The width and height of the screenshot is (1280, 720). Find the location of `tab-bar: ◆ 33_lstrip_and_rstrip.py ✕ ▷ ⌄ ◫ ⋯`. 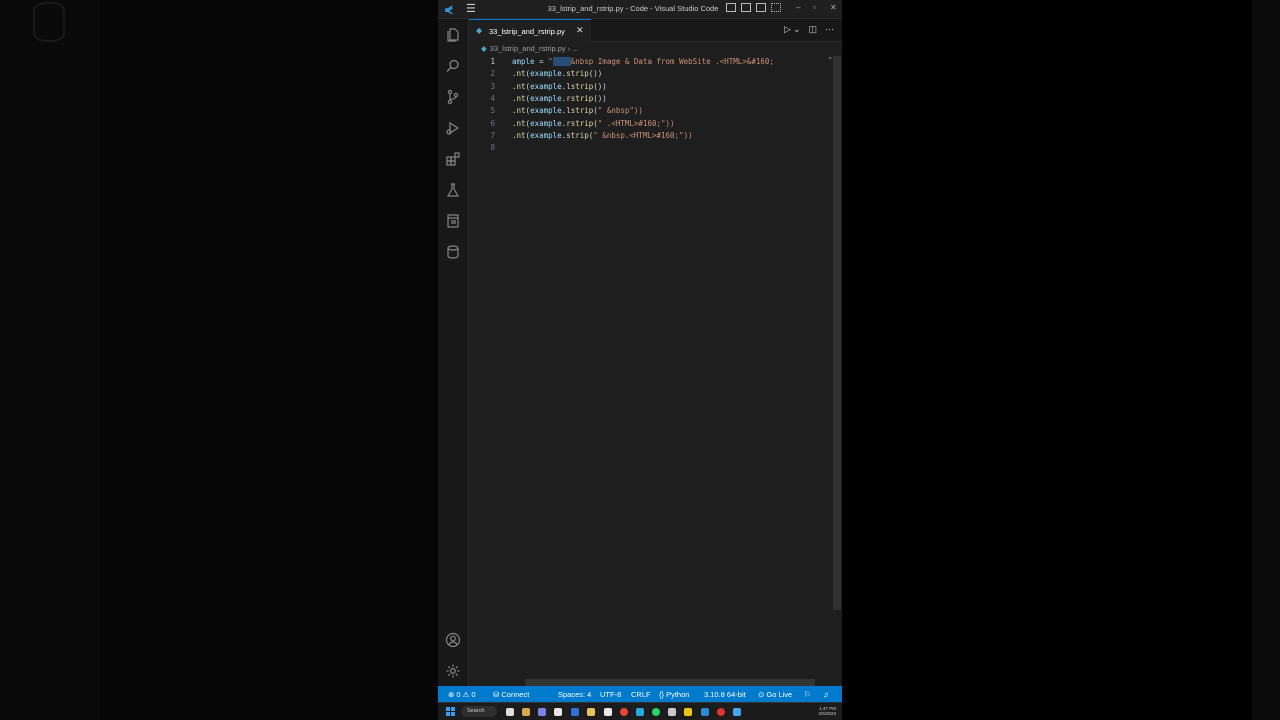

tab-bar: ◆ 33_lstrip_and_rstrip.py ✕ ▷ ⌄ ◫ ⋯ is located at coordinates (655, 30).